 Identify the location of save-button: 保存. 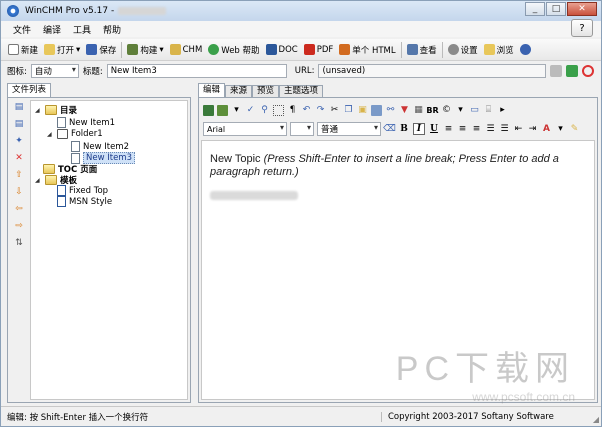
(101, 50).